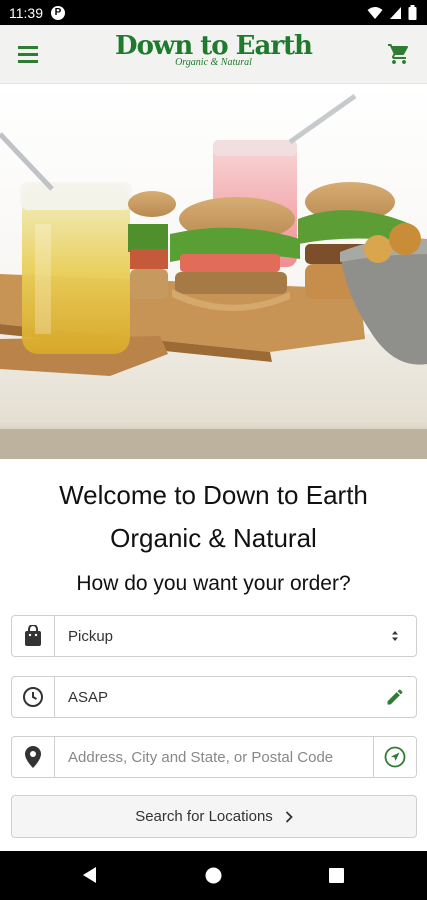 Image resolution: width=427 pixels, height=900 pixels. What do you see at coordinates (88, 697) in the screenshot?
I see `order-time-value: ASAP` at bounding box center [88, 697].